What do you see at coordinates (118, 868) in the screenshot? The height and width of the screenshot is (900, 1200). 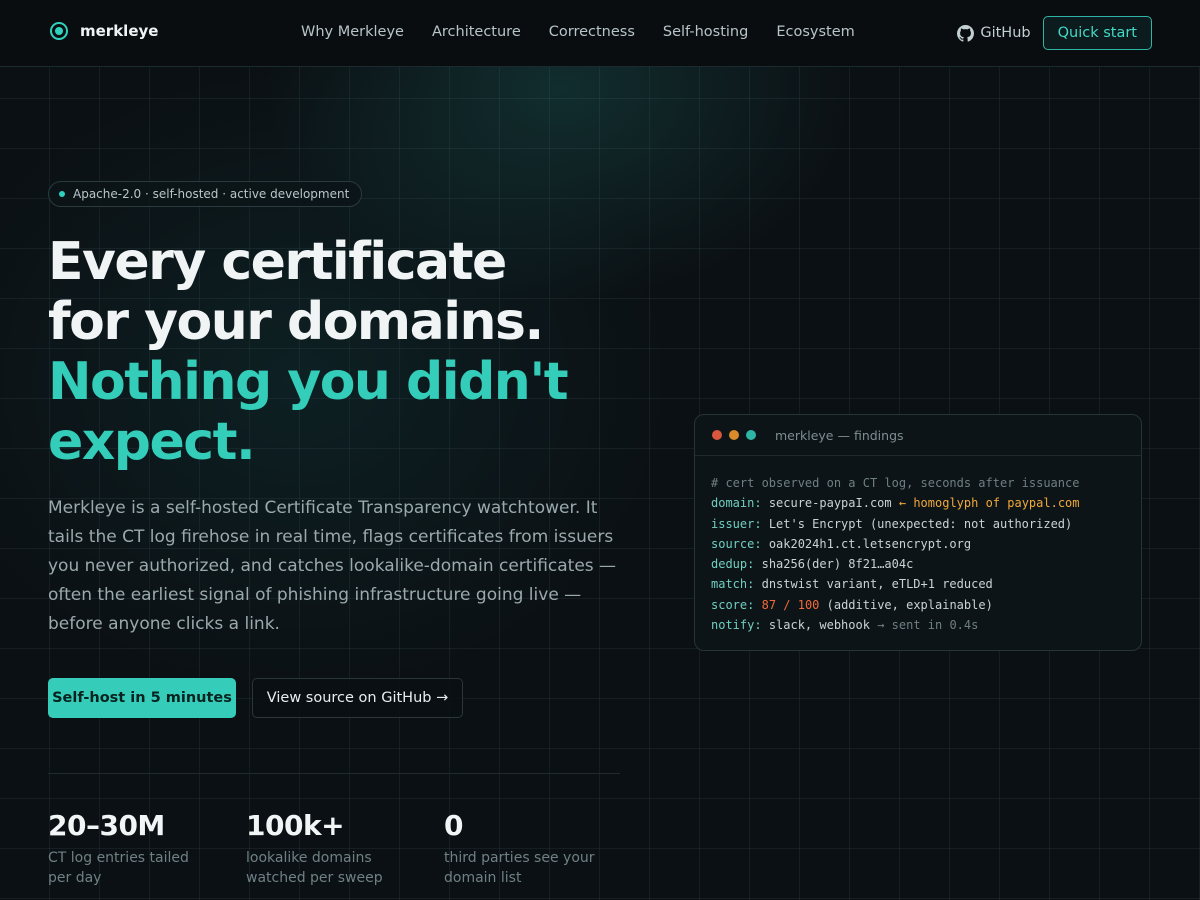 I see `stat-label: CT log entries tailed per day` at bounding box center [118, 868].